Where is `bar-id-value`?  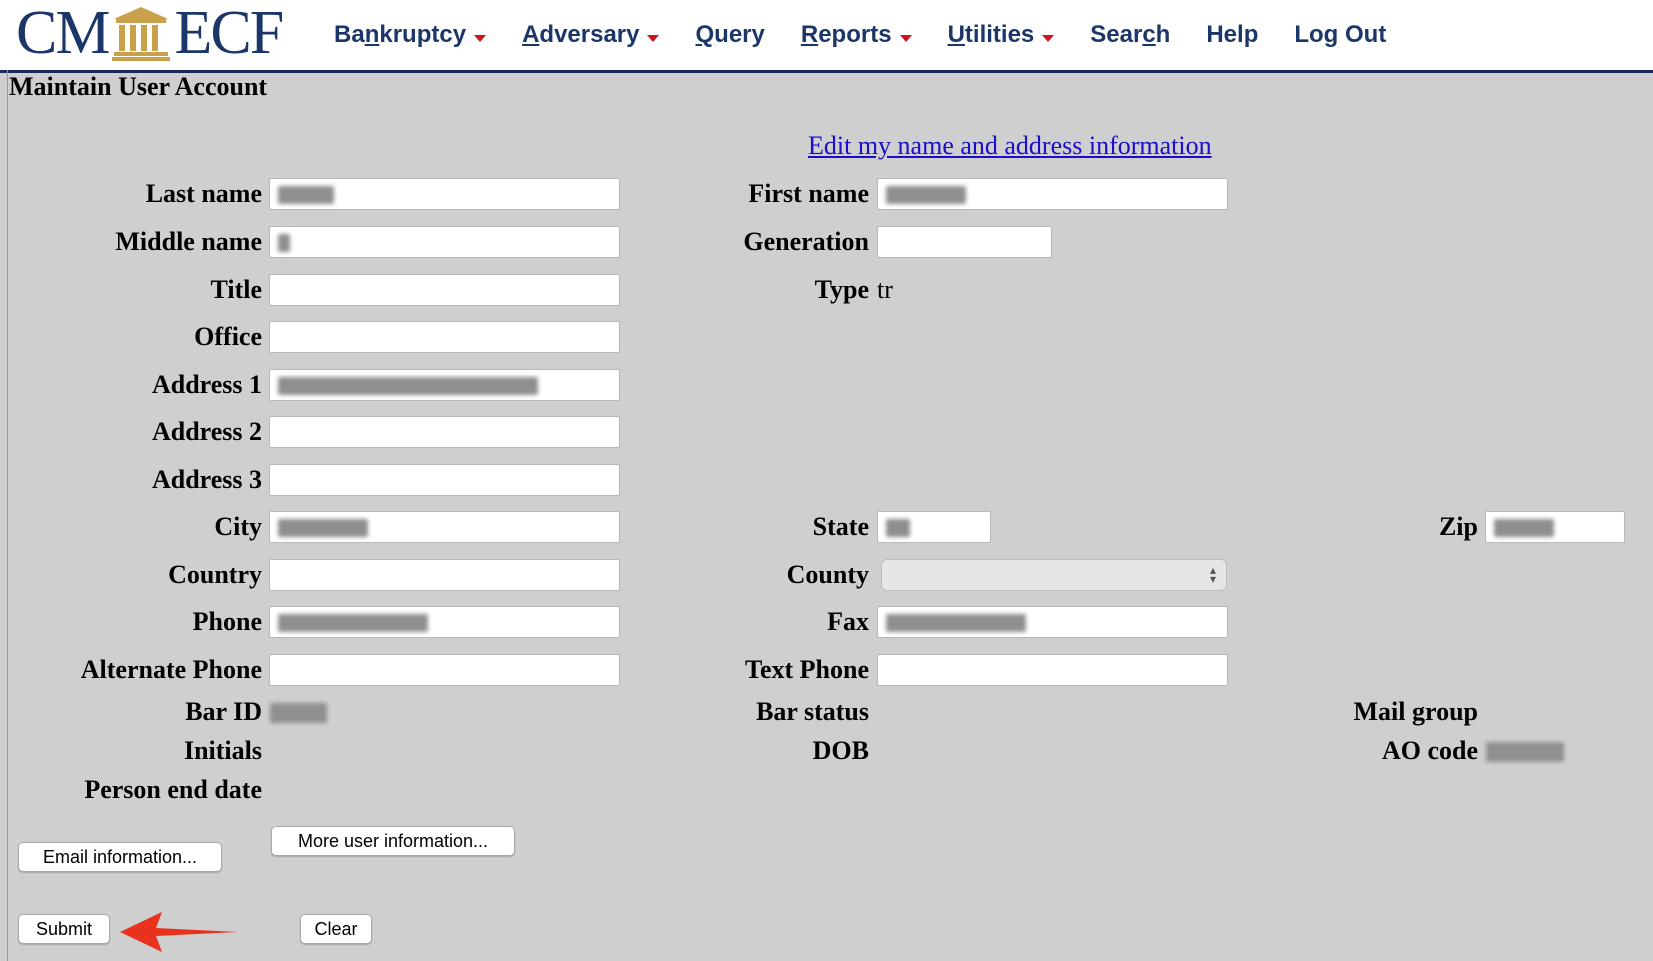 bar-id-value is located at coordinates (298, 713).